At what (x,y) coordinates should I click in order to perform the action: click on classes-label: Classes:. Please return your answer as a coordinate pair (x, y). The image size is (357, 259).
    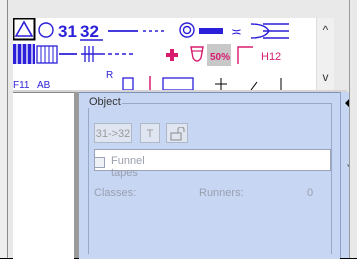
    Looking at the image, I should click on (115, 193).